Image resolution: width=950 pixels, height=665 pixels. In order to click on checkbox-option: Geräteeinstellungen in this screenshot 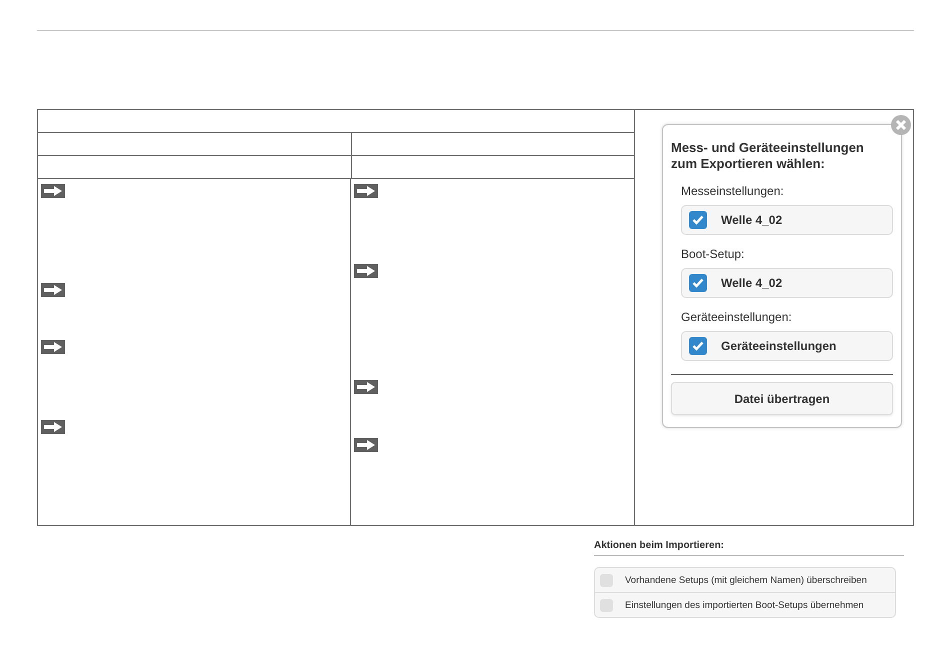, I will do `click(787, 346)`.